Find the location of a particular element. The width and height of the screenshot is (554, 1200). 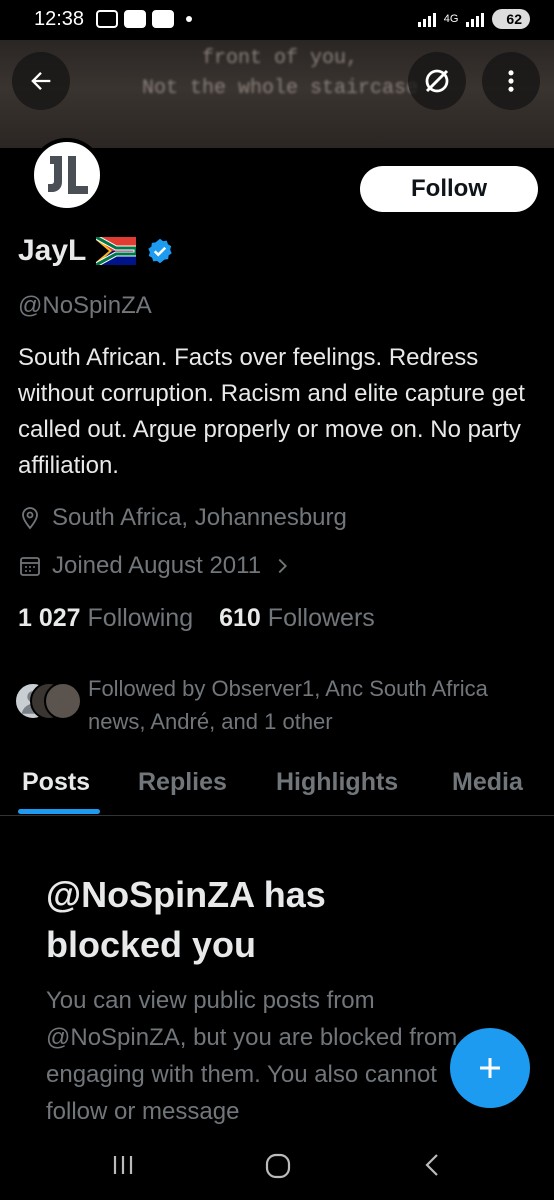

arrow-left-icon is located at coordinates (41, 81).